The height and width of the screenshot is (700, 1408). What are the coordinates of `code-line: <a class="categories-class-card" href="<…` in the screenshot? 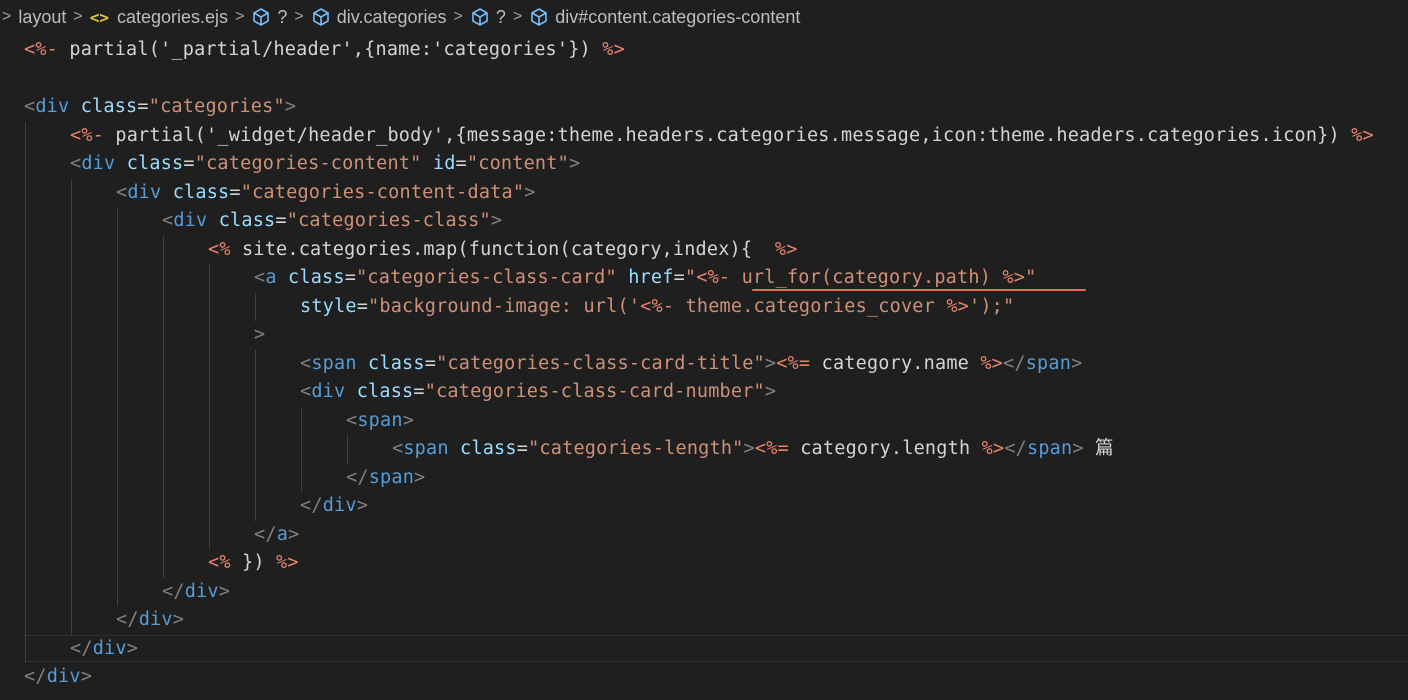 It's located at (645, 278).